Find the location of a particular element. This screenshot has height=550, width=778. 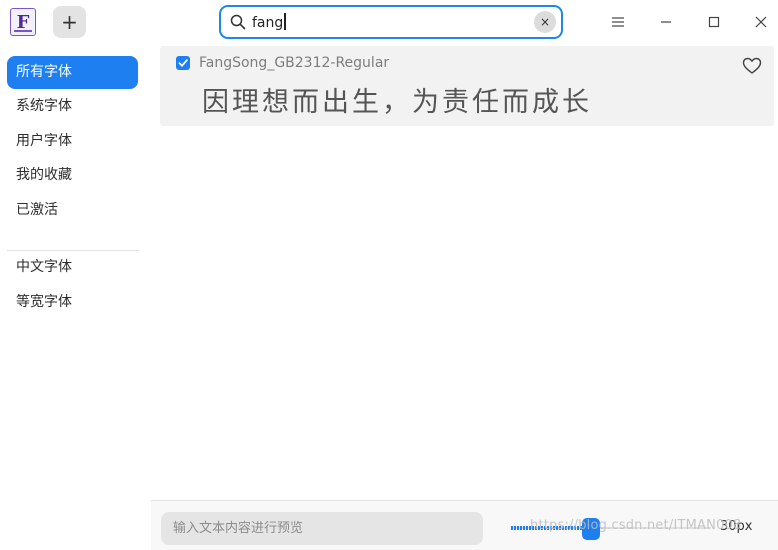

title-bar: F + fang × is located at coordinates (389, 23).